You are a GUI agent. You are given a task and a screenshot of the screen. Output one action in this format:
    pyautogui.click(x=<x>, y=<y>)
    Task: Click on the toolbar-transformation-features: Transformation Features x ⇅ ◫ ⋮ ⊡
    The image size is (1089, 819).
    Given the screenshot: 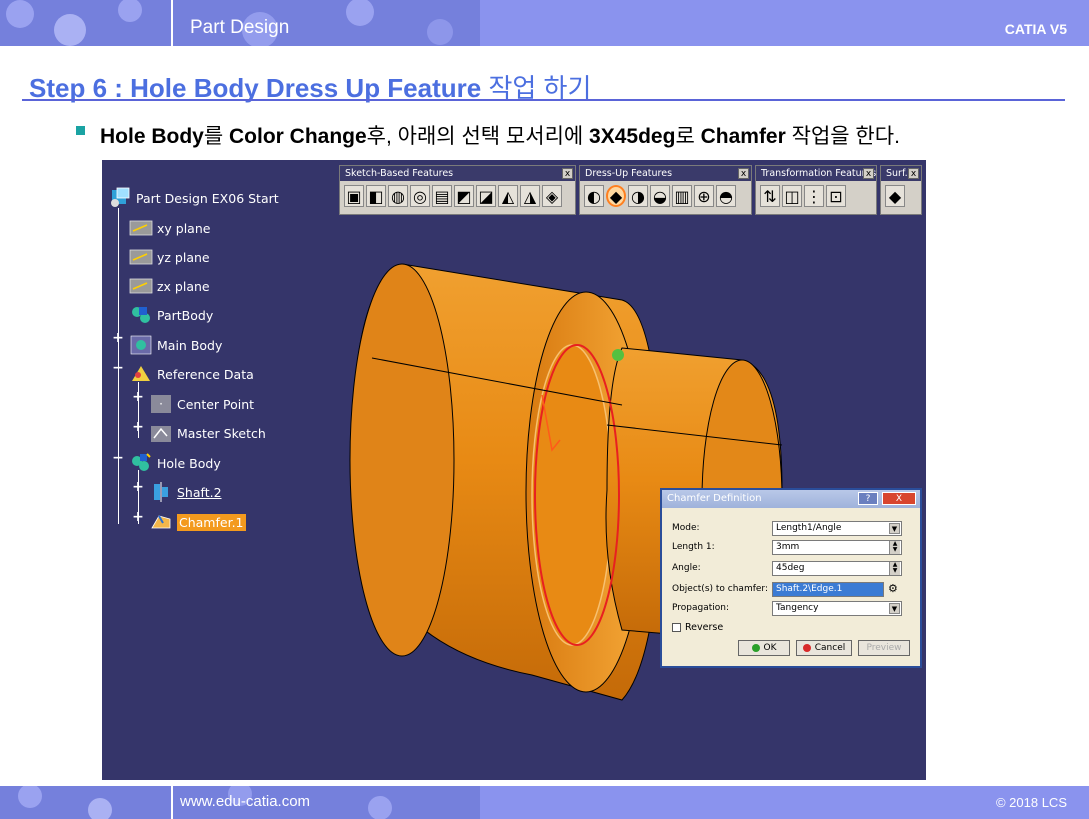 What is the action you would take?
    pyautogui.click(x=816, y=190)
    